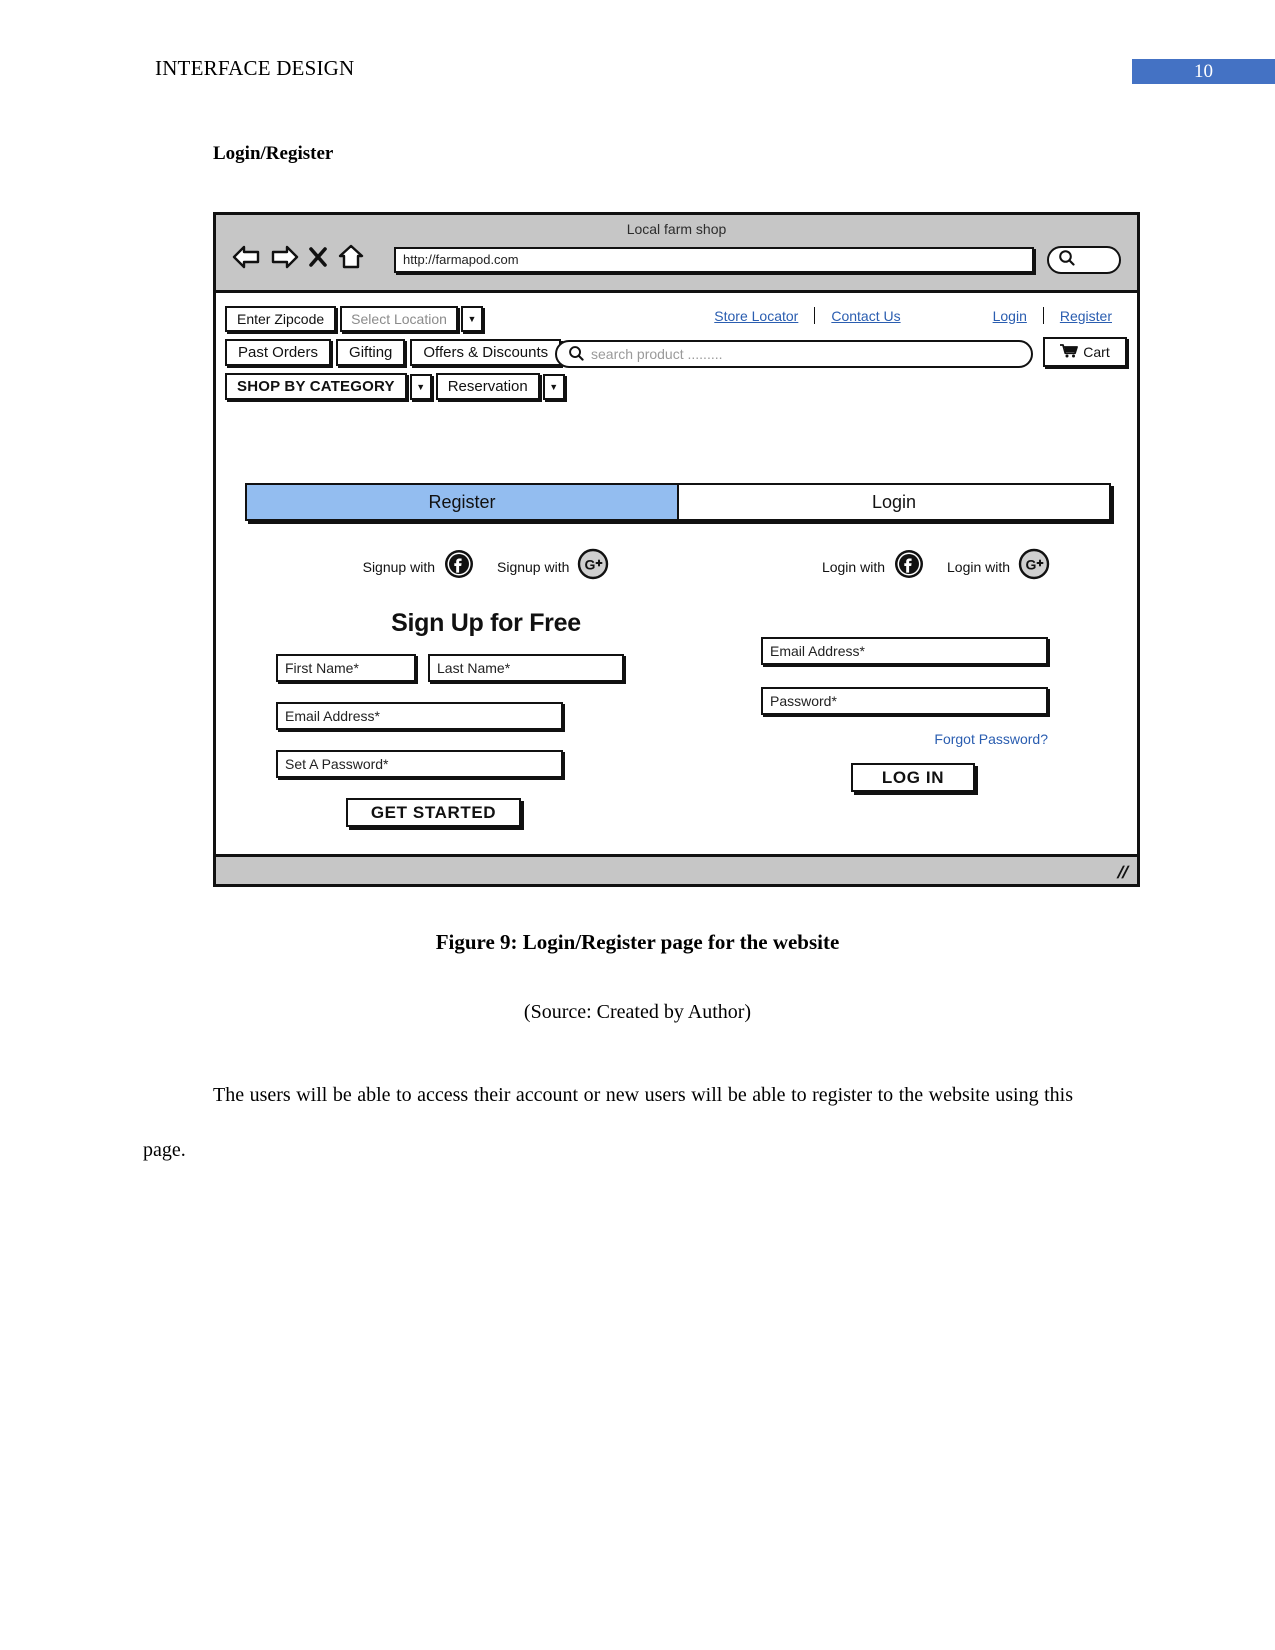  What do you see at coordinates (419, 764) in the screenshot?
I see `set-password-input: Set A Password*` at bounding box center [419, 764].